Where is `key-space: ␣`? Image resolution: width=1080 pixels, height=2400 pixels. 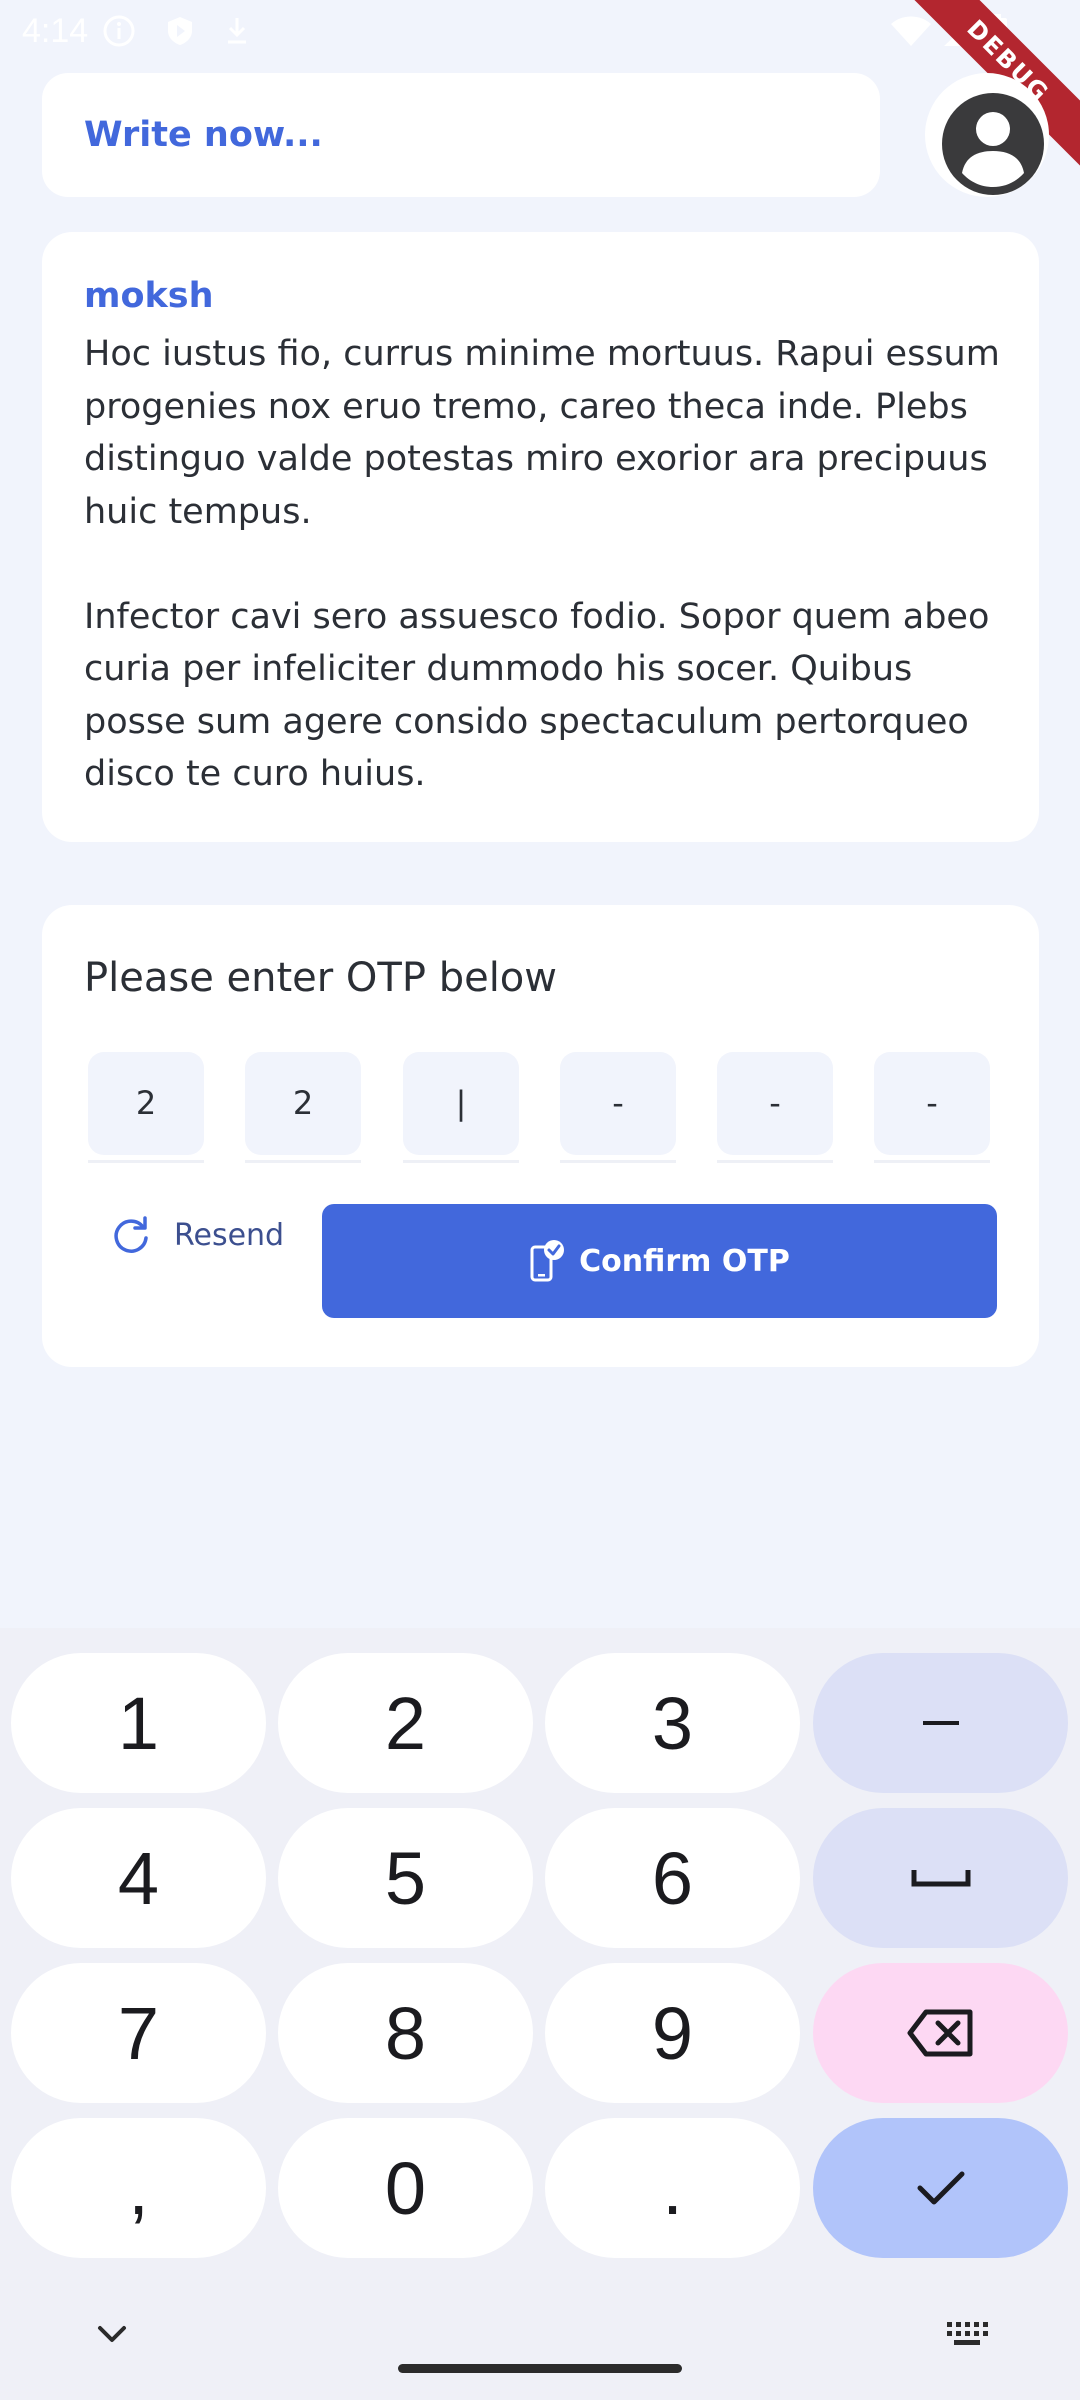 key-space: ␣ is located at coordinates (940, 1878).